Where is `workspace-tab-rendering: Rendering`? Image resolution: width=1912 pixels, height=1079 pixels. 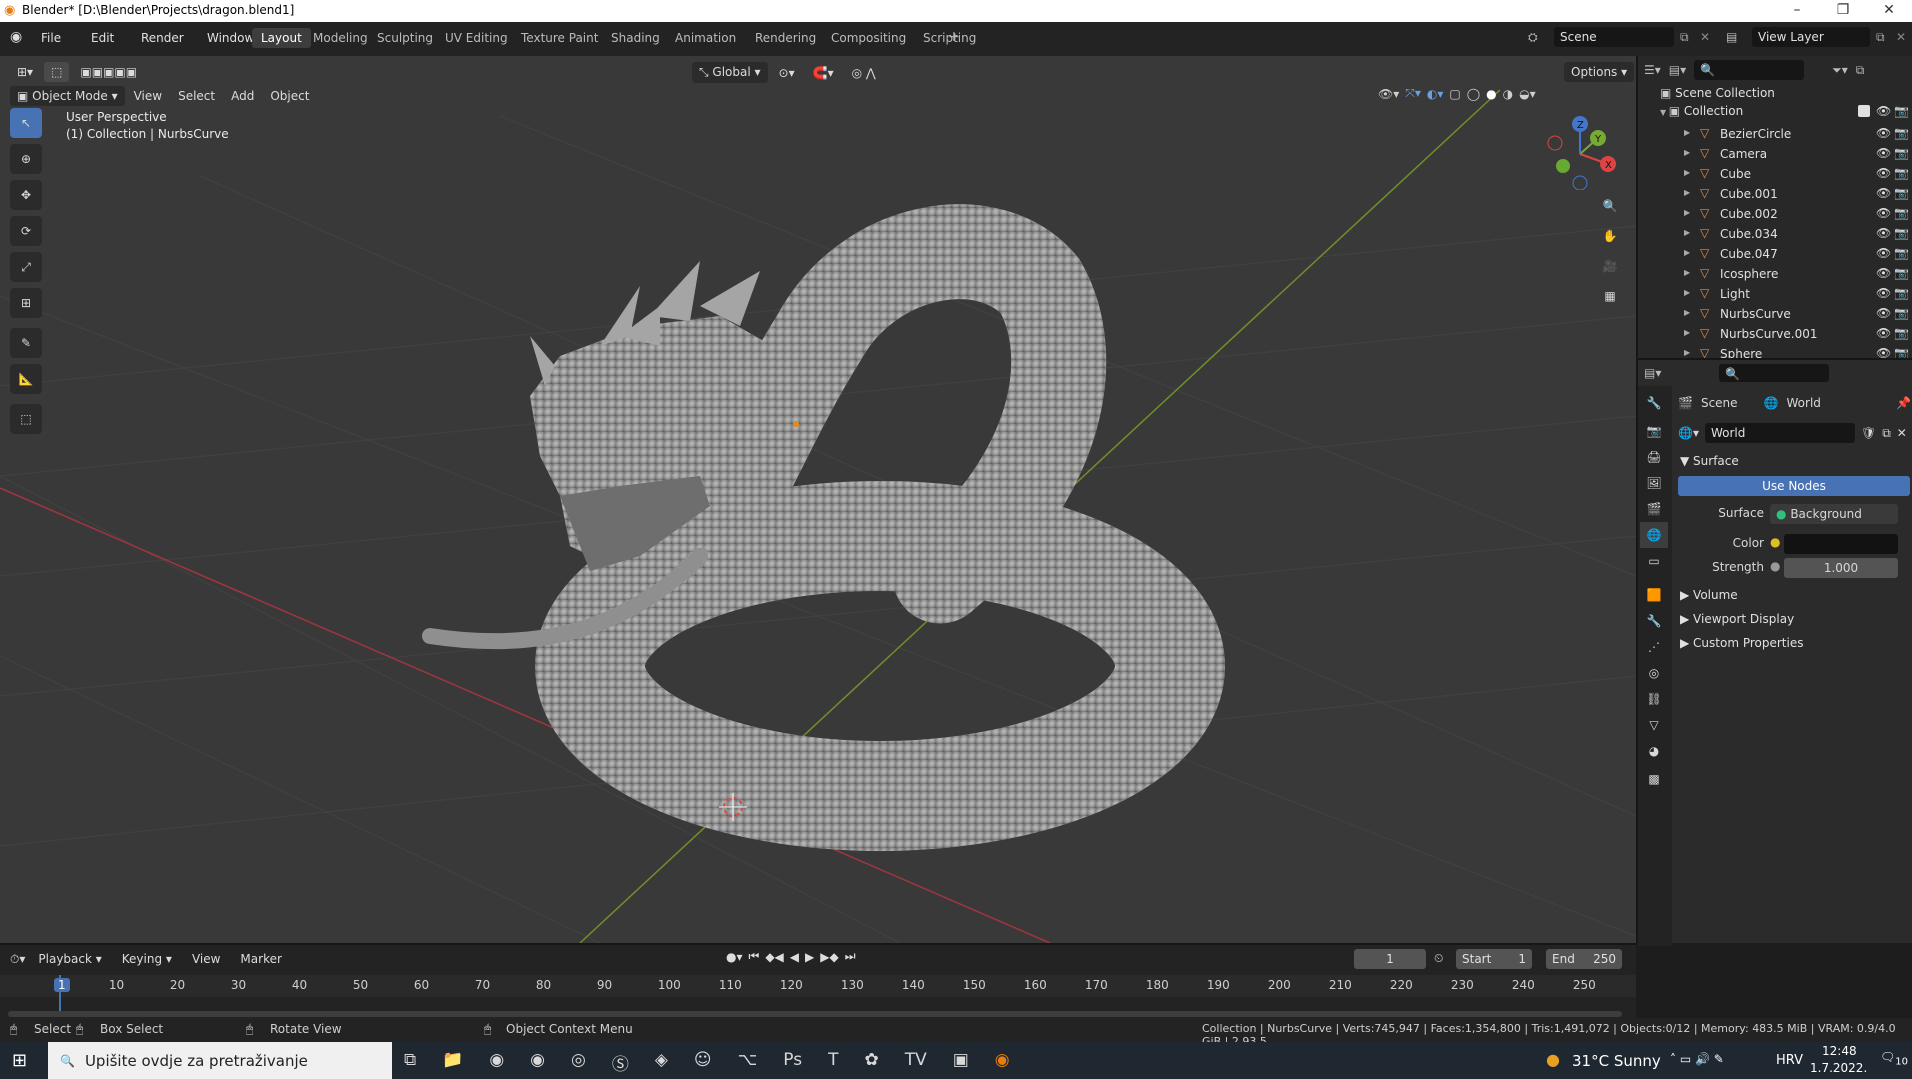 workspace-tab-rendering: Rendering is located at coordinates (785, 38).